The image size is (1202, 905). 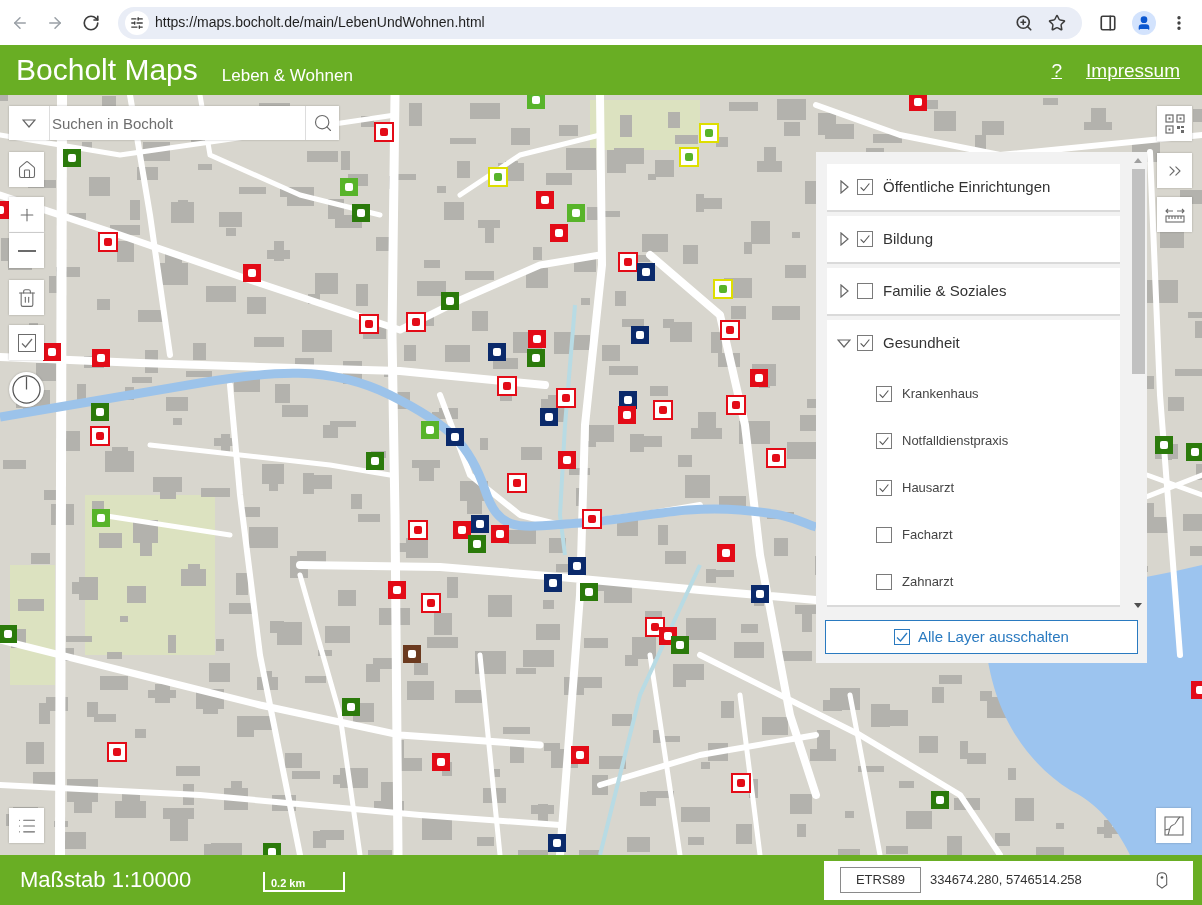 I want to click on profile-icon, so click(x=1144, y=22).